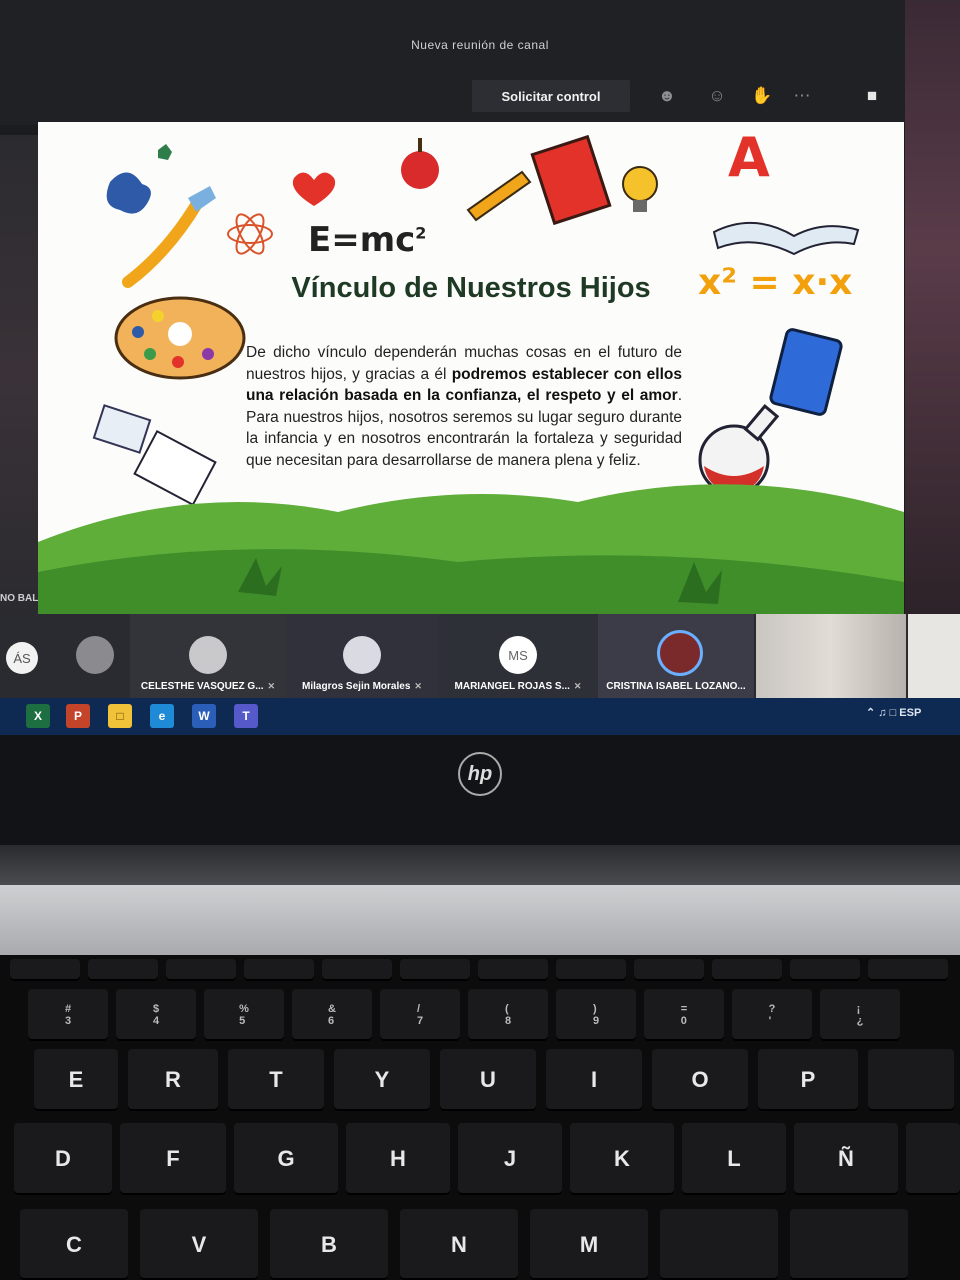  I want to click on key-6: & 6, so click(332, 1015).